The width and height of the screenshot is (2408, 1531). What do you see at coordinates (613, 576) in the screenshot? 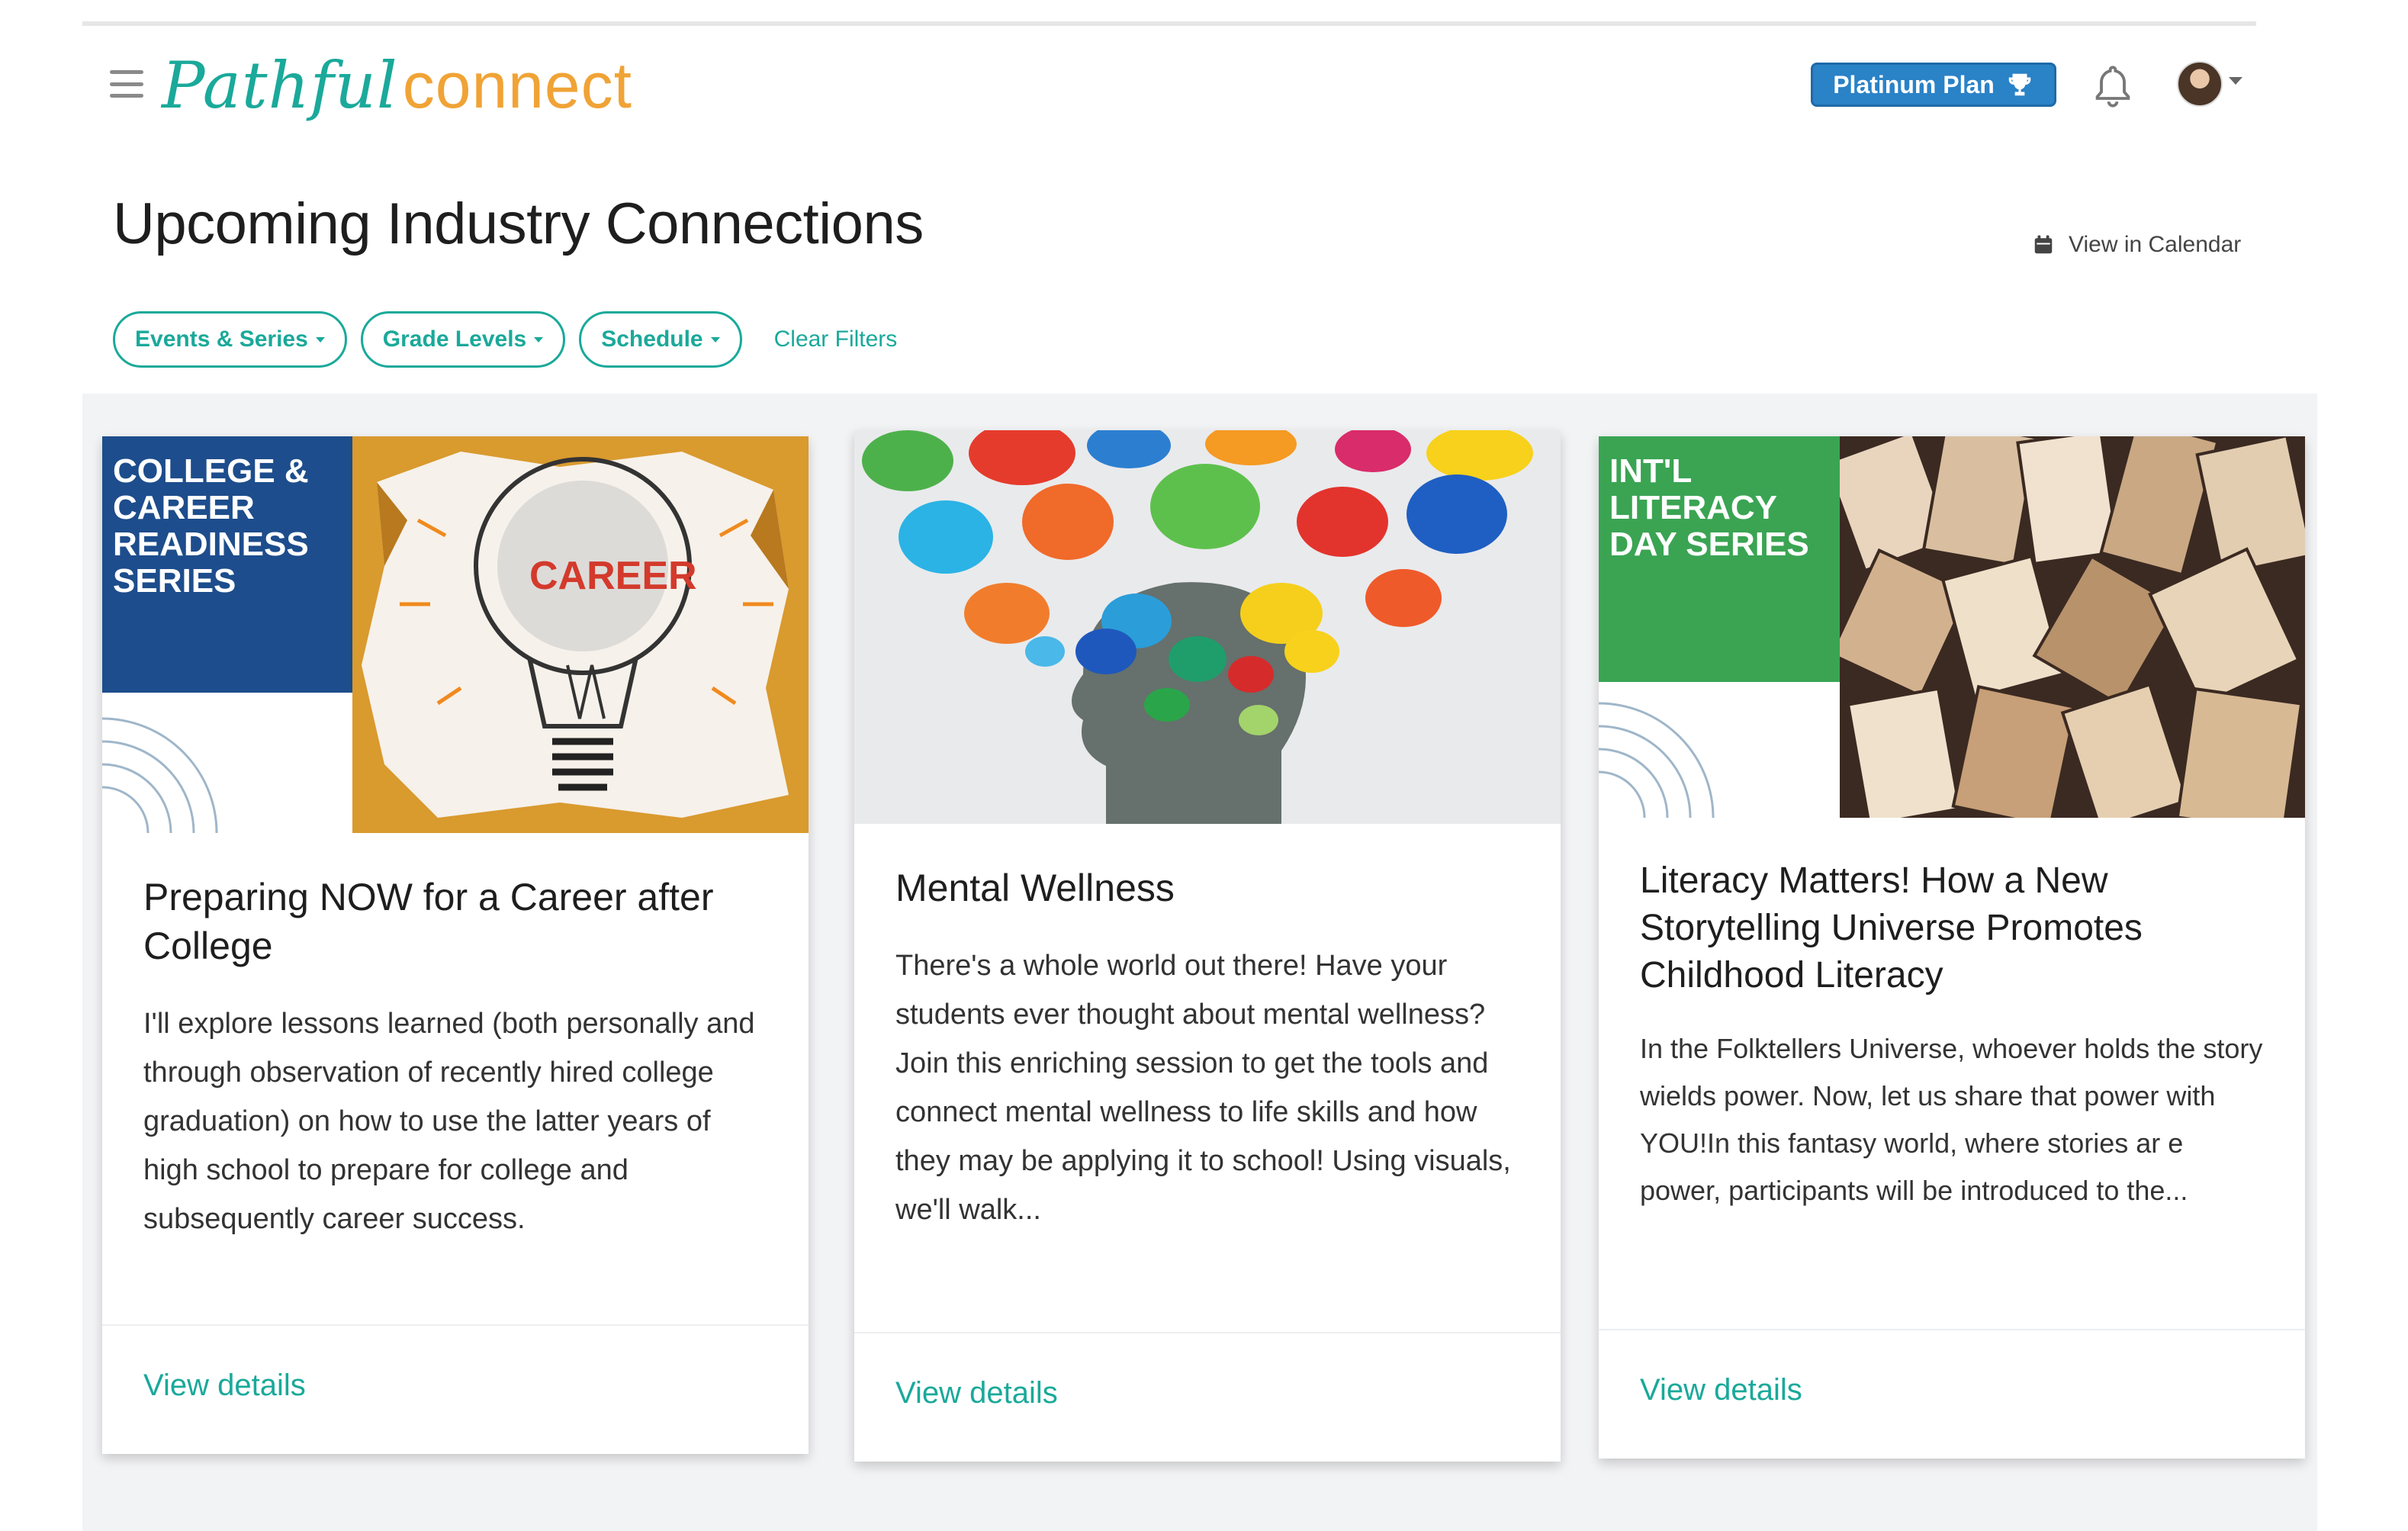
I see `career-word: CAREER` at bounding box center [613, 576].